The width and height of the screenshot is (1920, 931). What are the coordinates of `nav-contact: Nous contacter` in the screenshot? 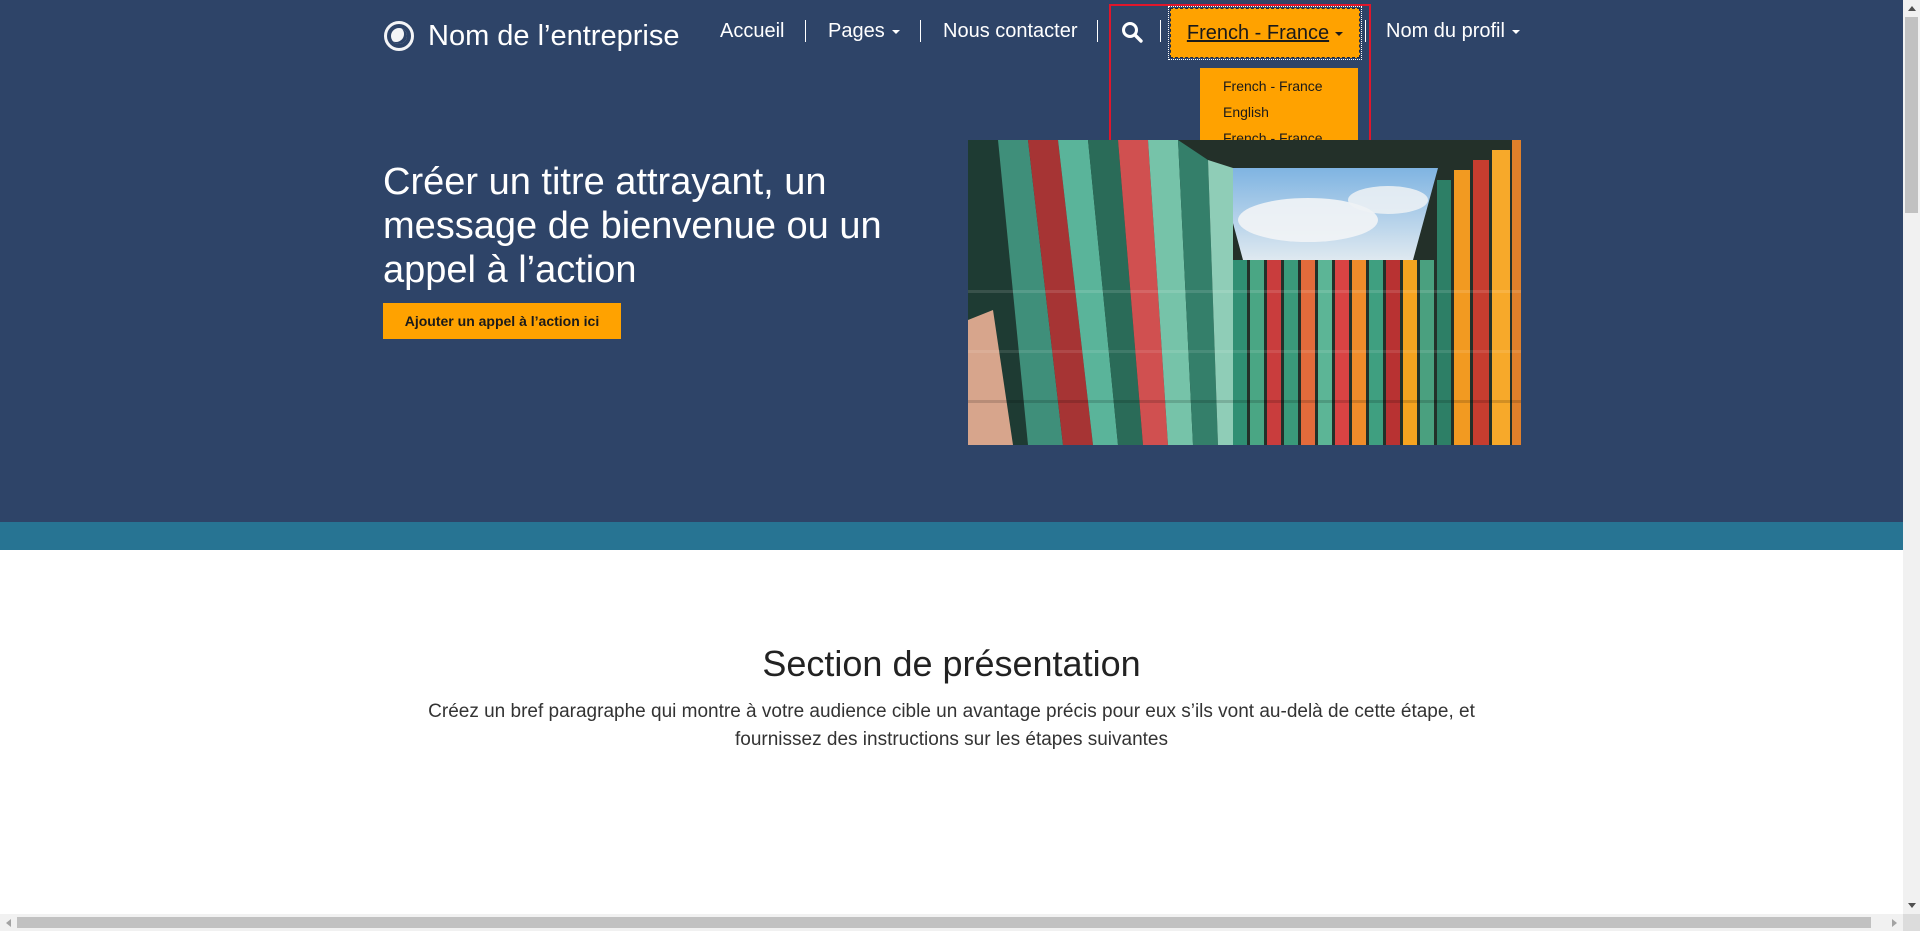 It's located at (1010, 31).